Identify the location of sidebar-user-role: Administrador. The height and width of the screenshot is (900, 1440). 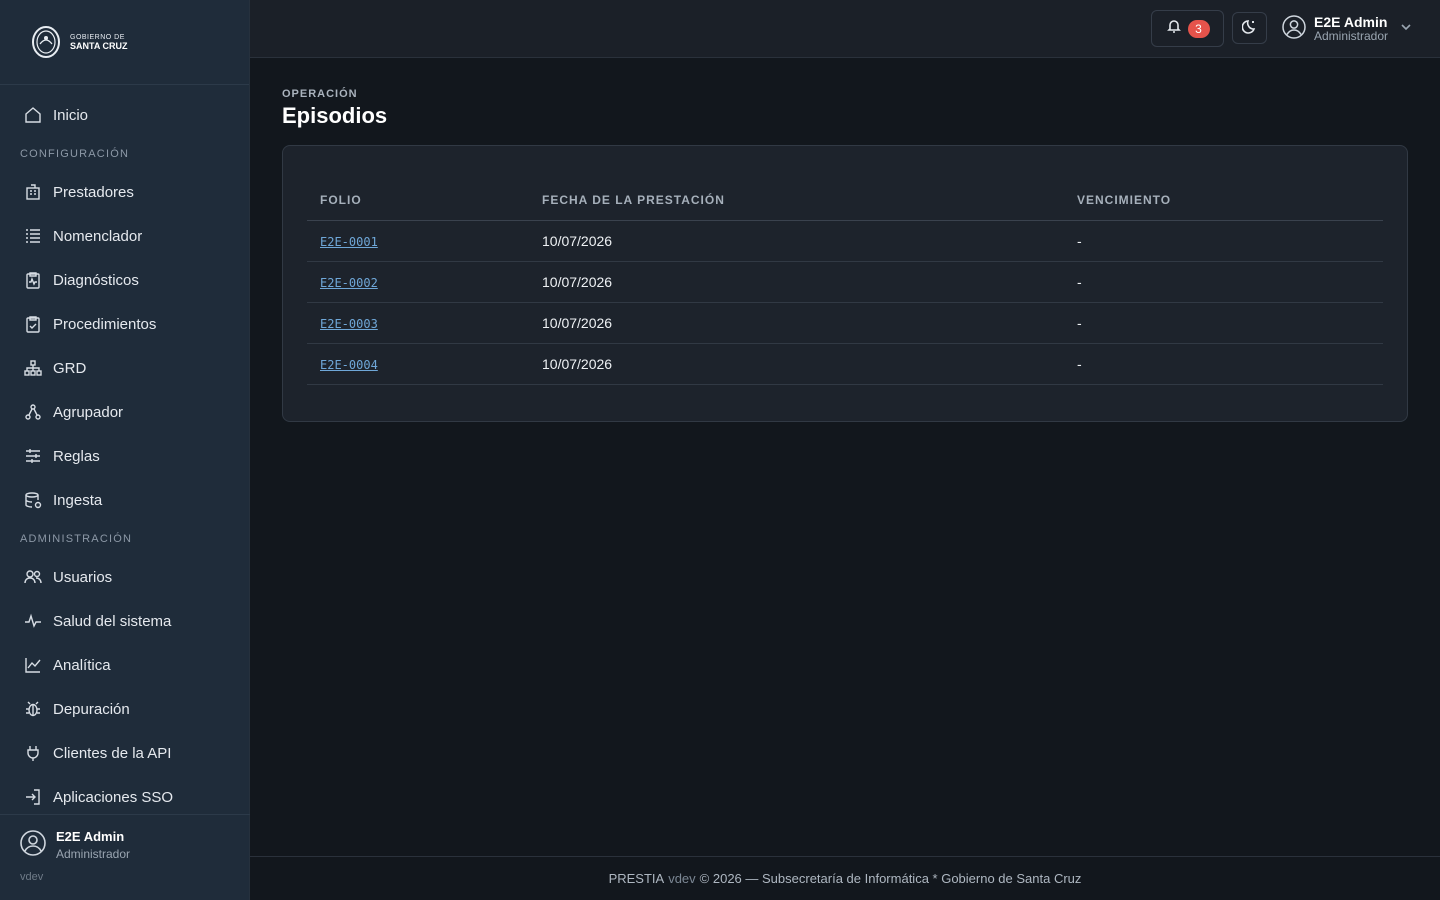
(93, 854).